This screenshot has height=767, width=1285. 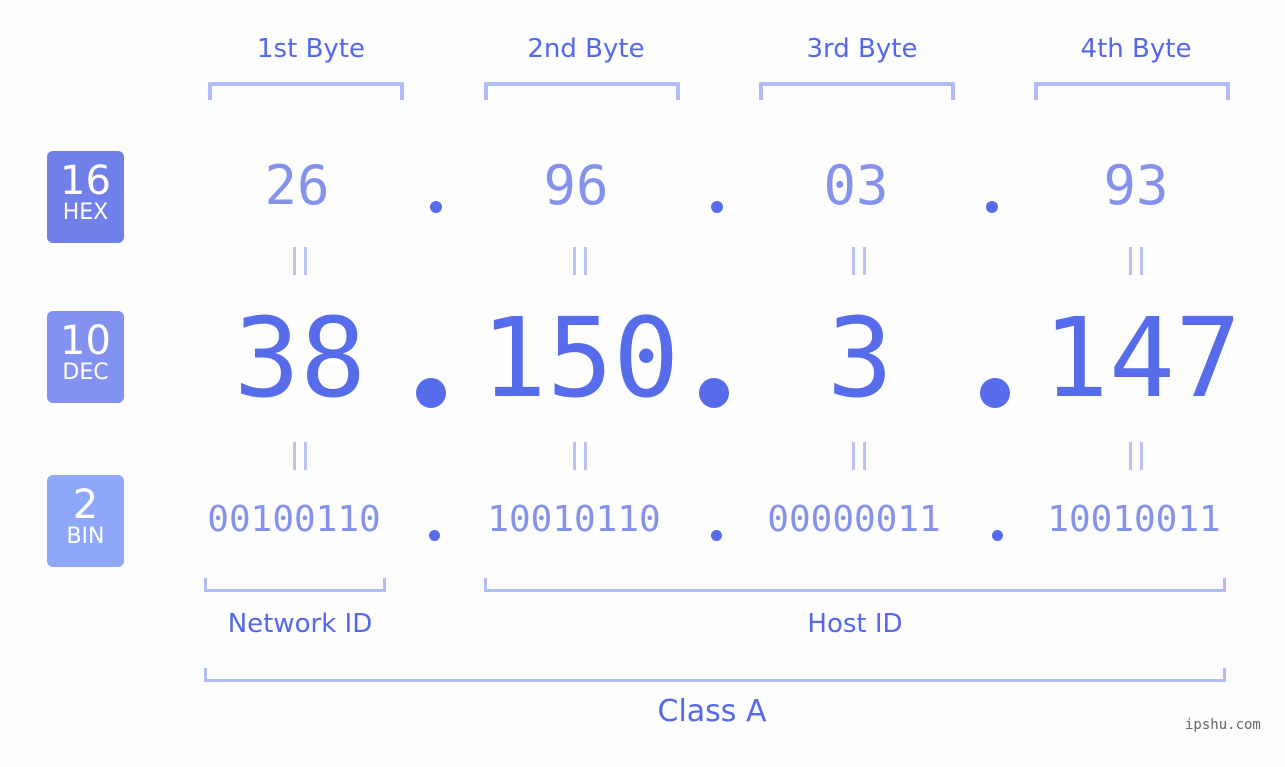 I want to click on badge-hex-base: 16, so click(x=85, y=181).